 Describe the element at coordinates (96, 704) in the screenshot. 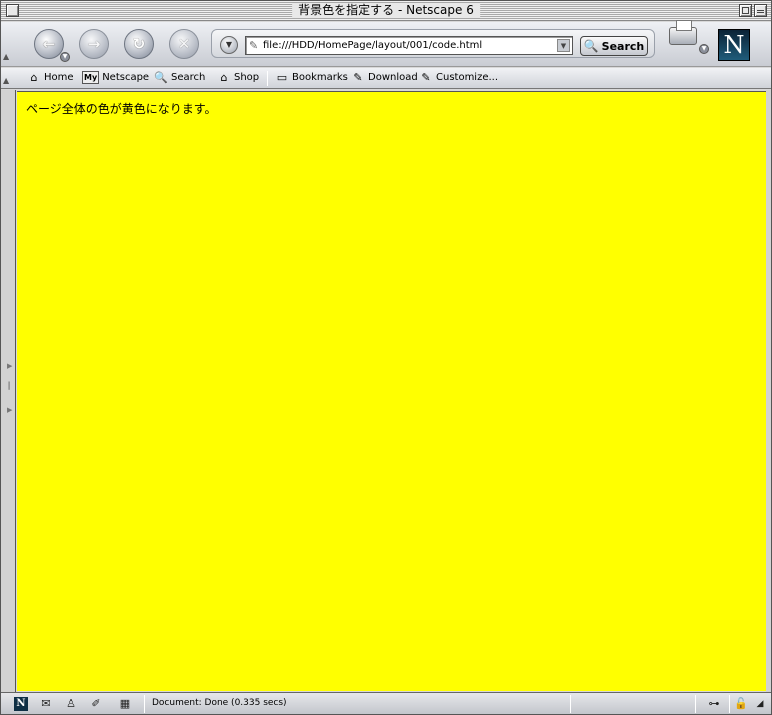

I see `composer-icon: ✐` at that location.